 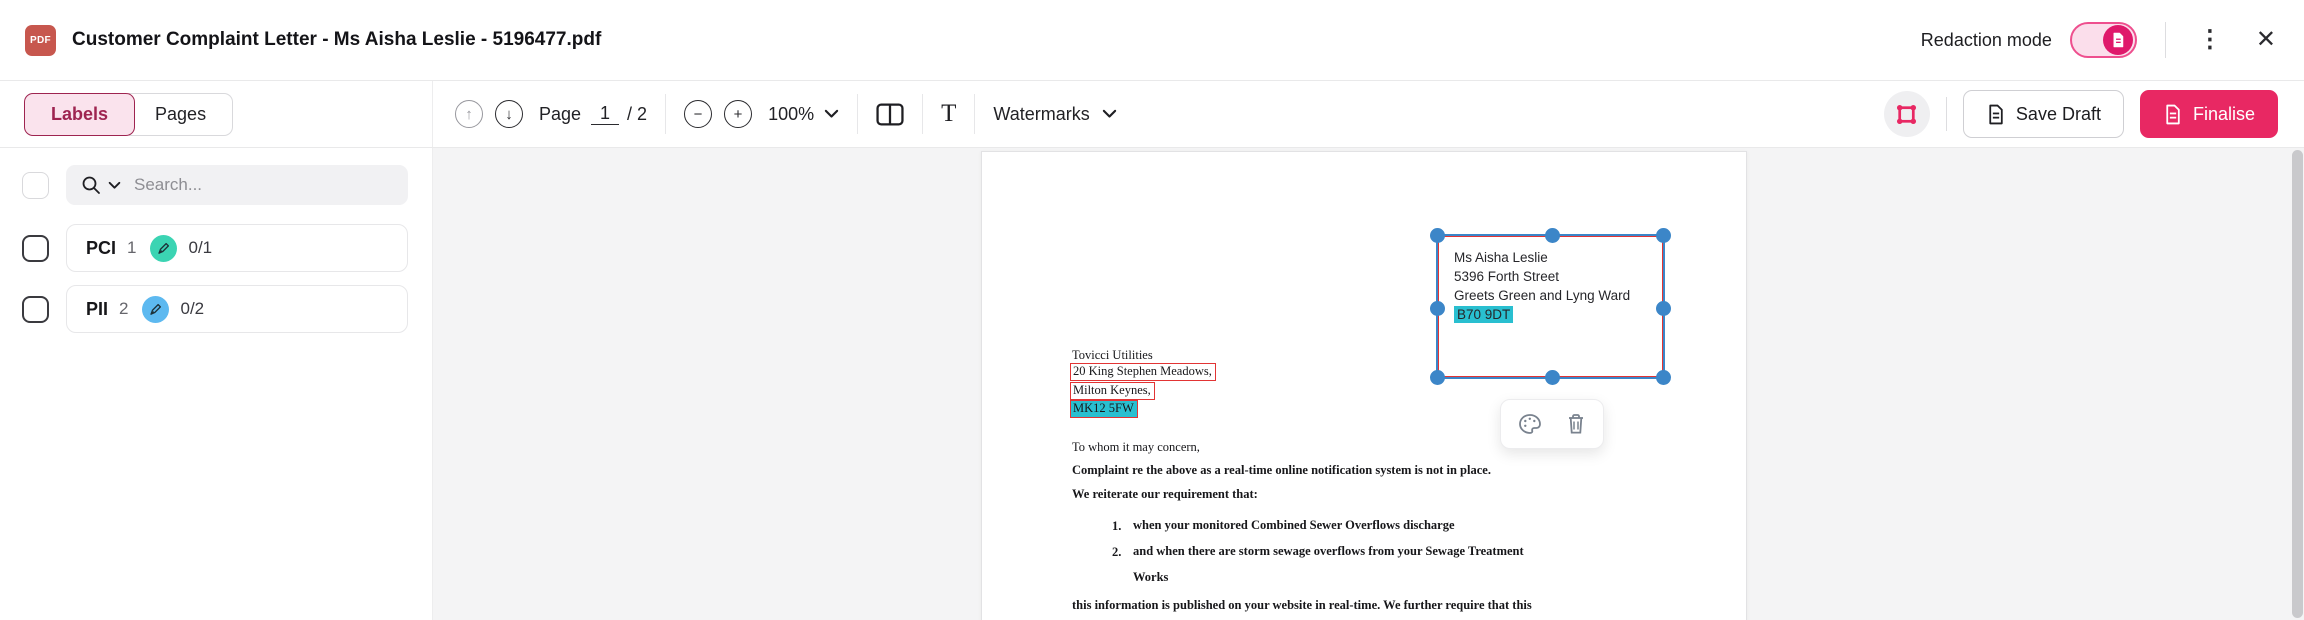 I want to click on redaction-area-tool-button, so click(x=1906, y=114).